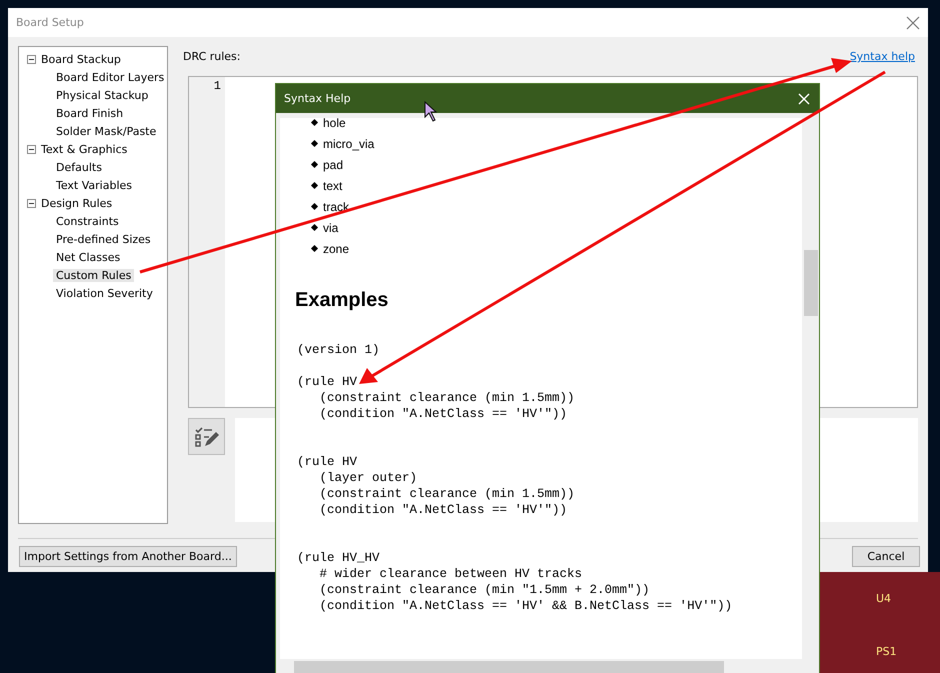 The width and height of the screenshot is (940, 673). Describe the element at coordinates (341, 300) in the screenshot. I see `examples-heading: Examples` at that location.